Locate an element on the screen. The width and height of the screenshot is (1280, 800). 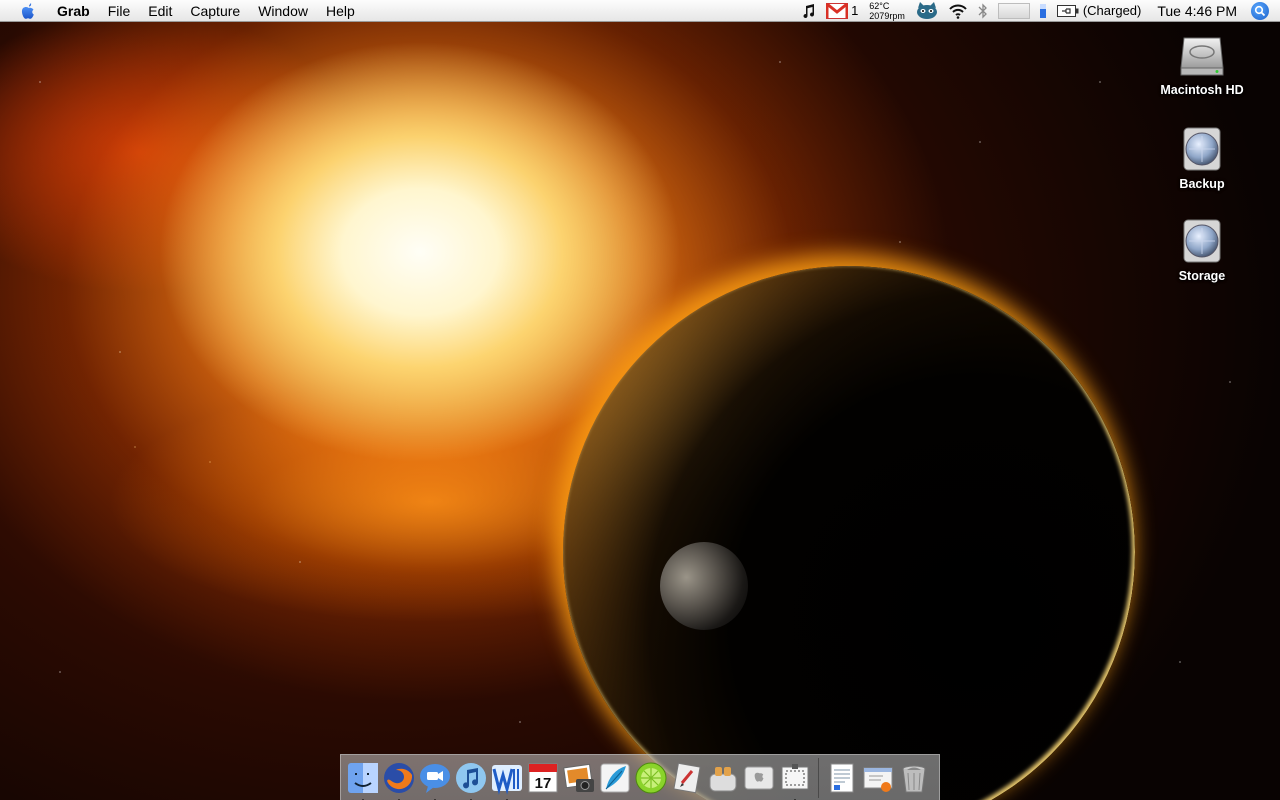
apple-hardware-icon is located at coordinates (759, 777).